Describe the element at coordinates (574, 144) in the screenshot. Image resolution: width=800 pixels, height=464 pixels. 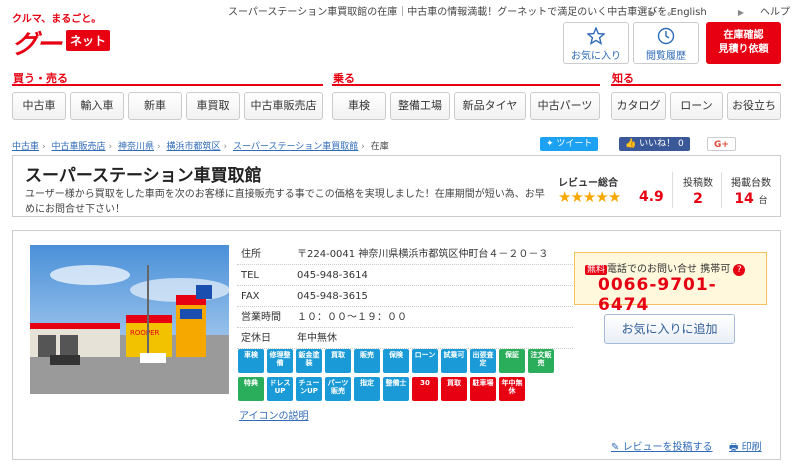
I see `tweet-label: ツイート` at that location.